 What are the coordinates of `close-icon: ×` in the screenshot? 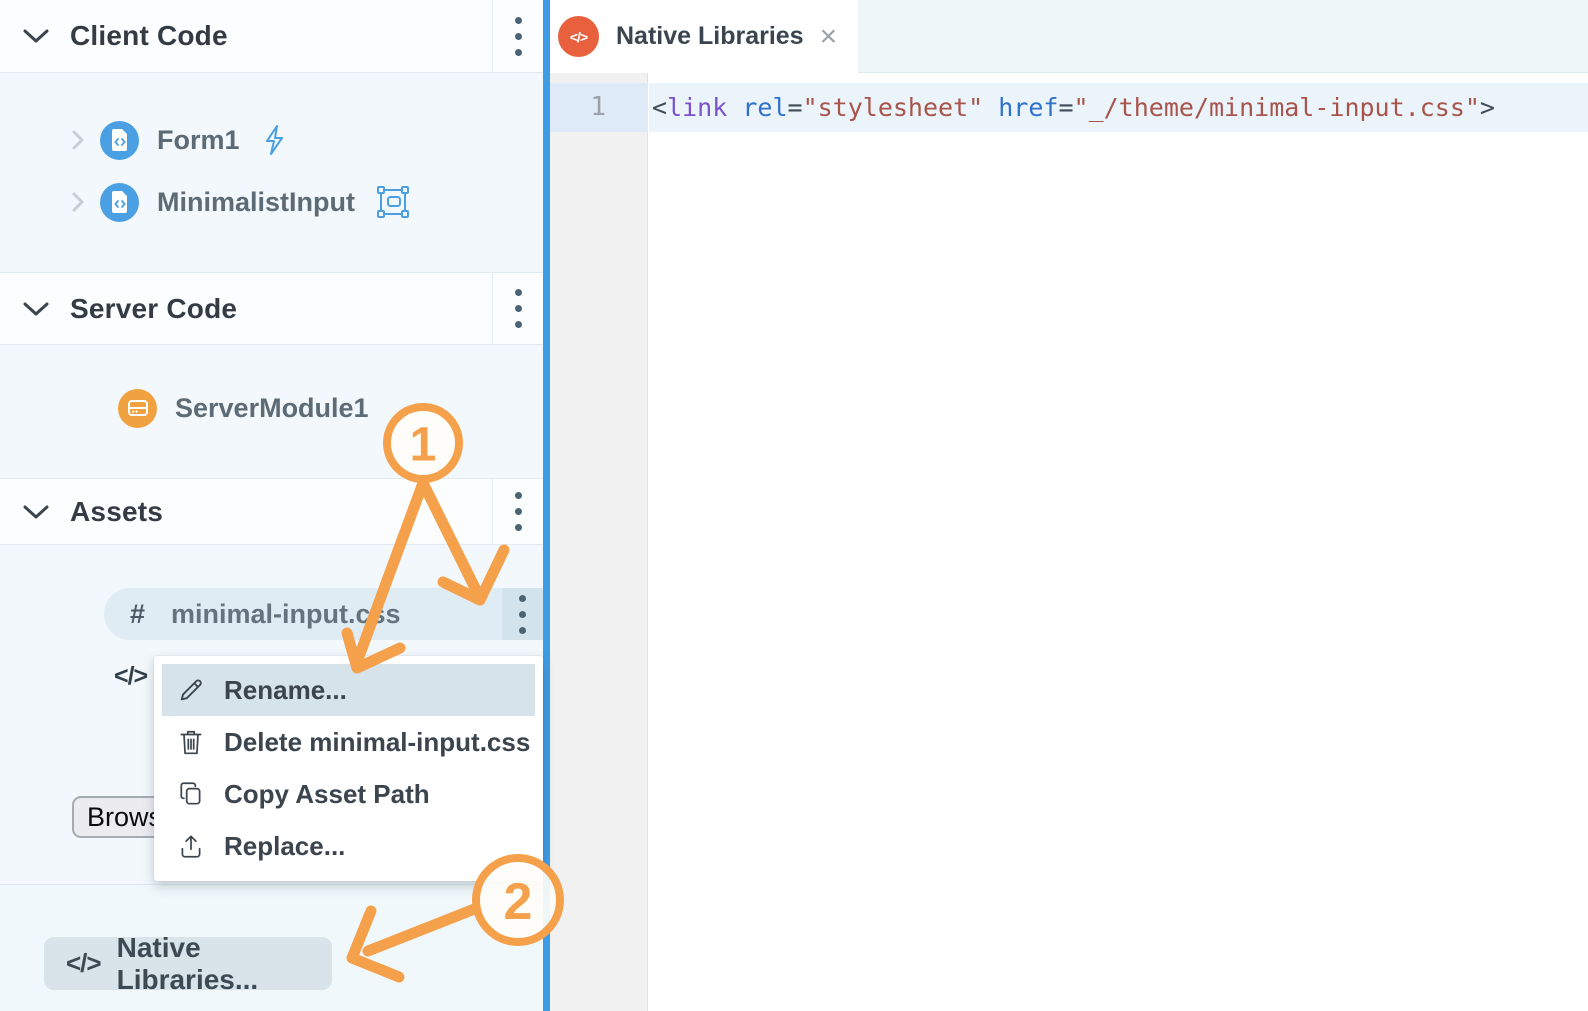 It's located at (829, 36).